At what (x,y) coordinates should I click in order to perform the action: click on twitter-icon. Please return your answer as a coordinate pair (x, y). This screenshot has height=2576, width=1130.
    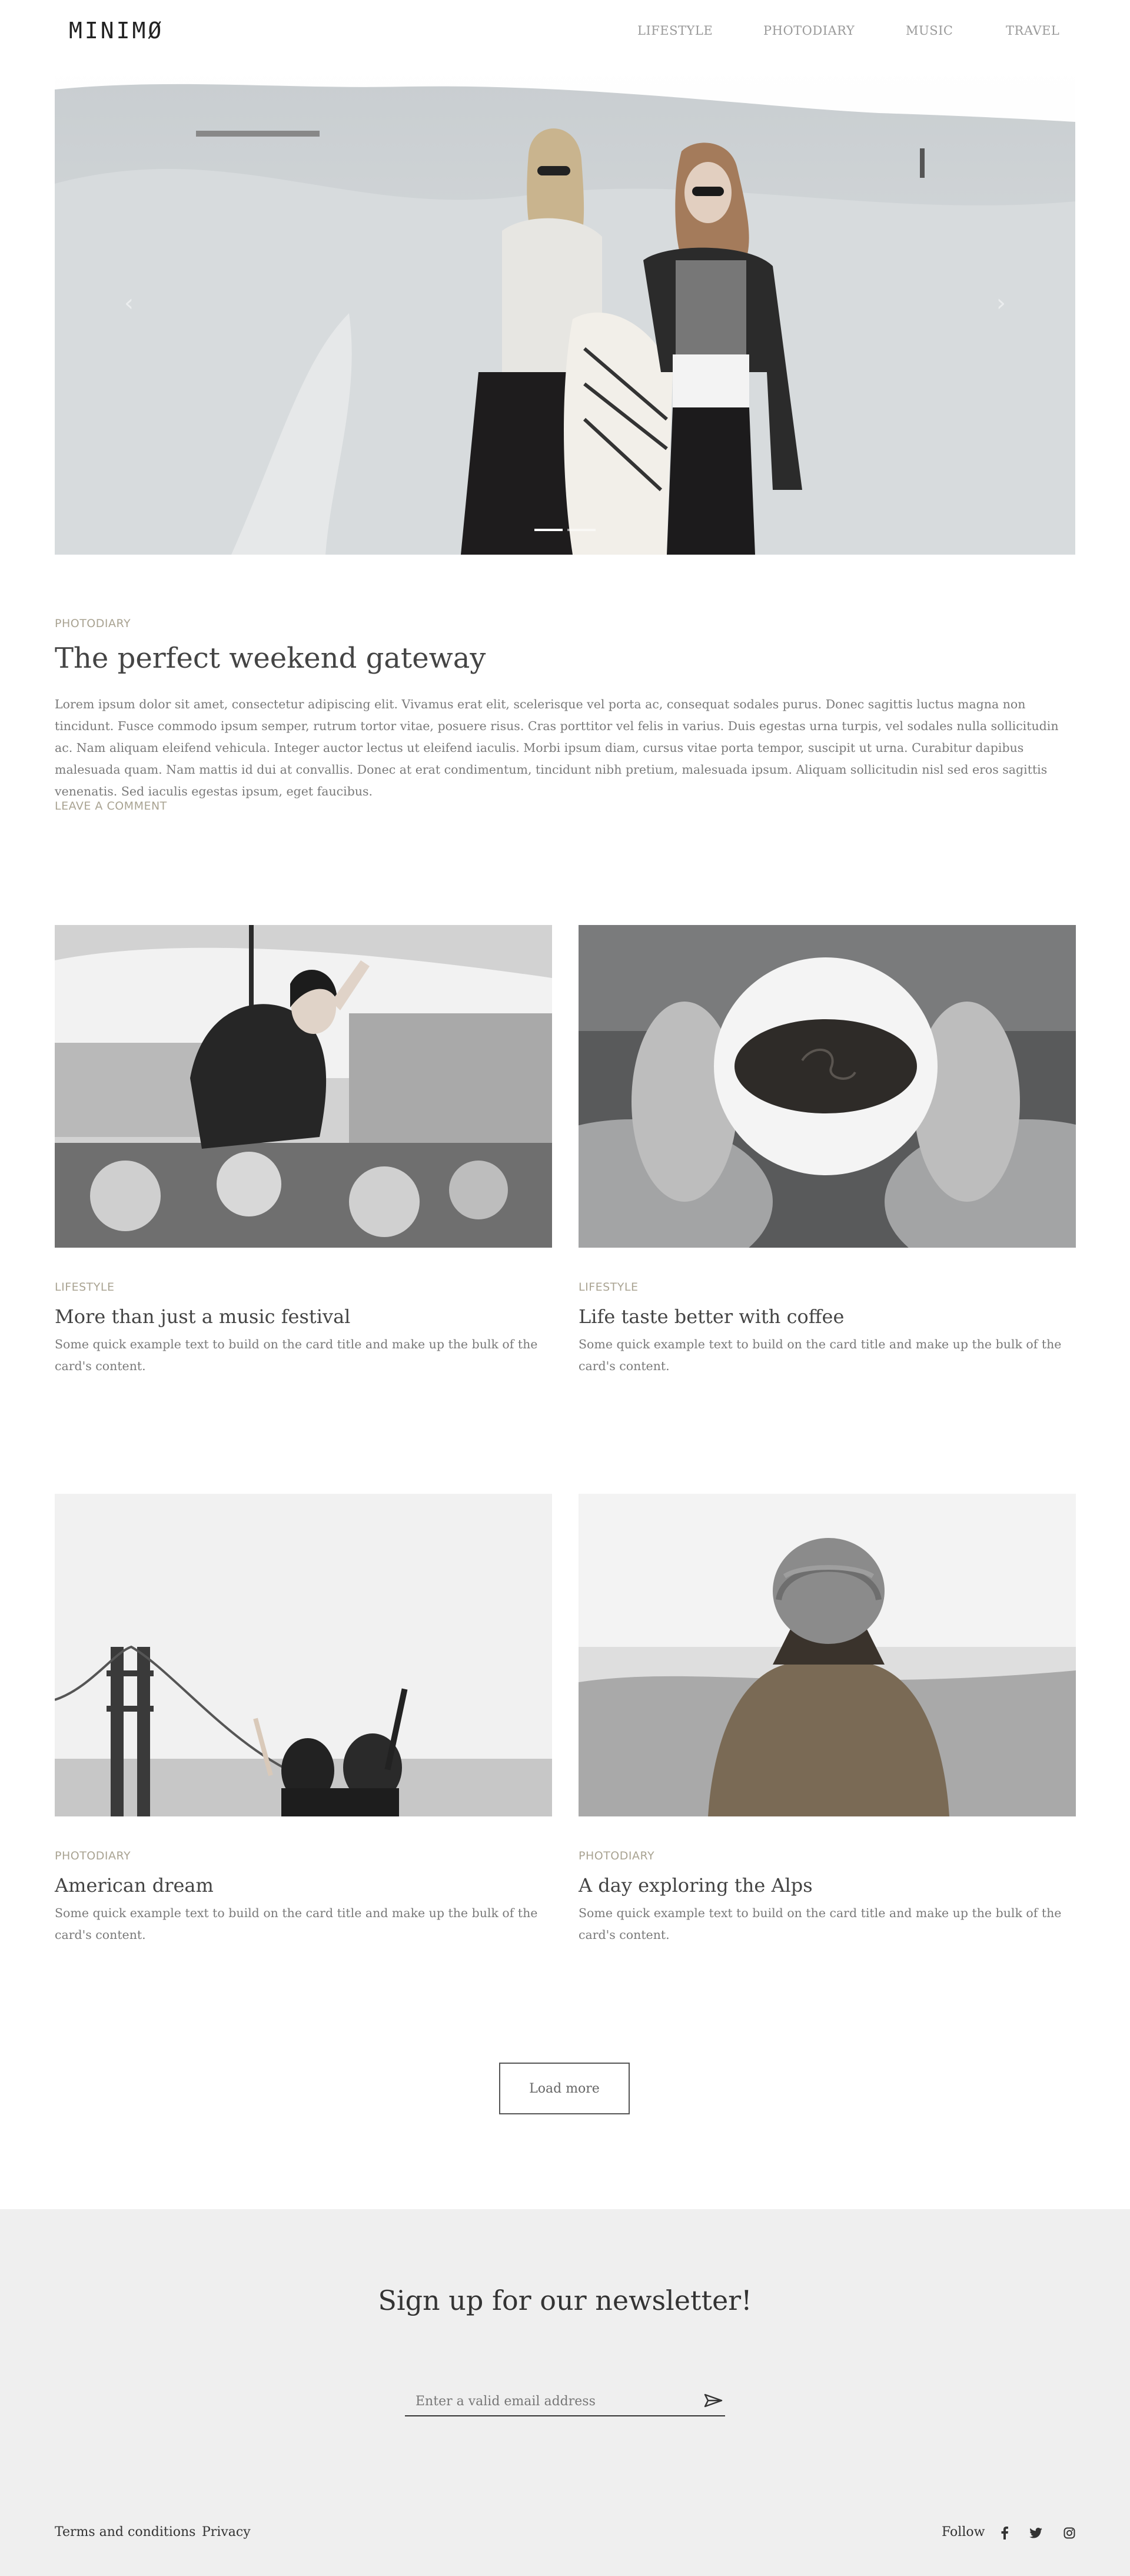
    Looking at the image, I should click on (1036, 2533).